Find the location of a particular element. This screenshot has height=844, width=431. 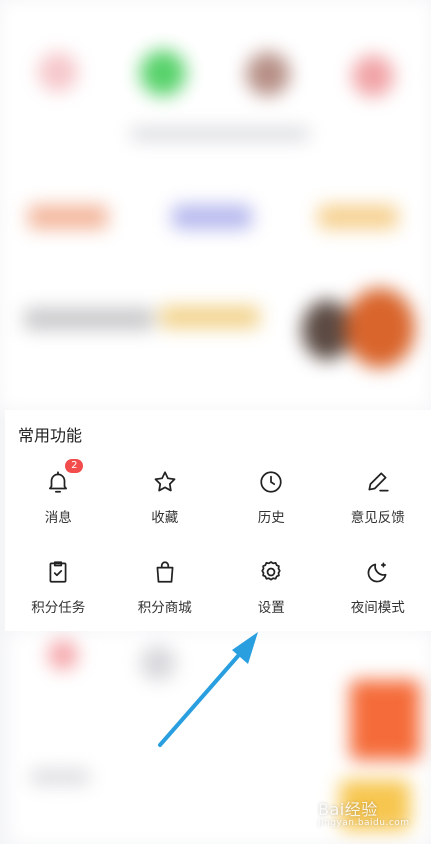

points-mall-label: 积分商城 is located at coordinates (164, 608).